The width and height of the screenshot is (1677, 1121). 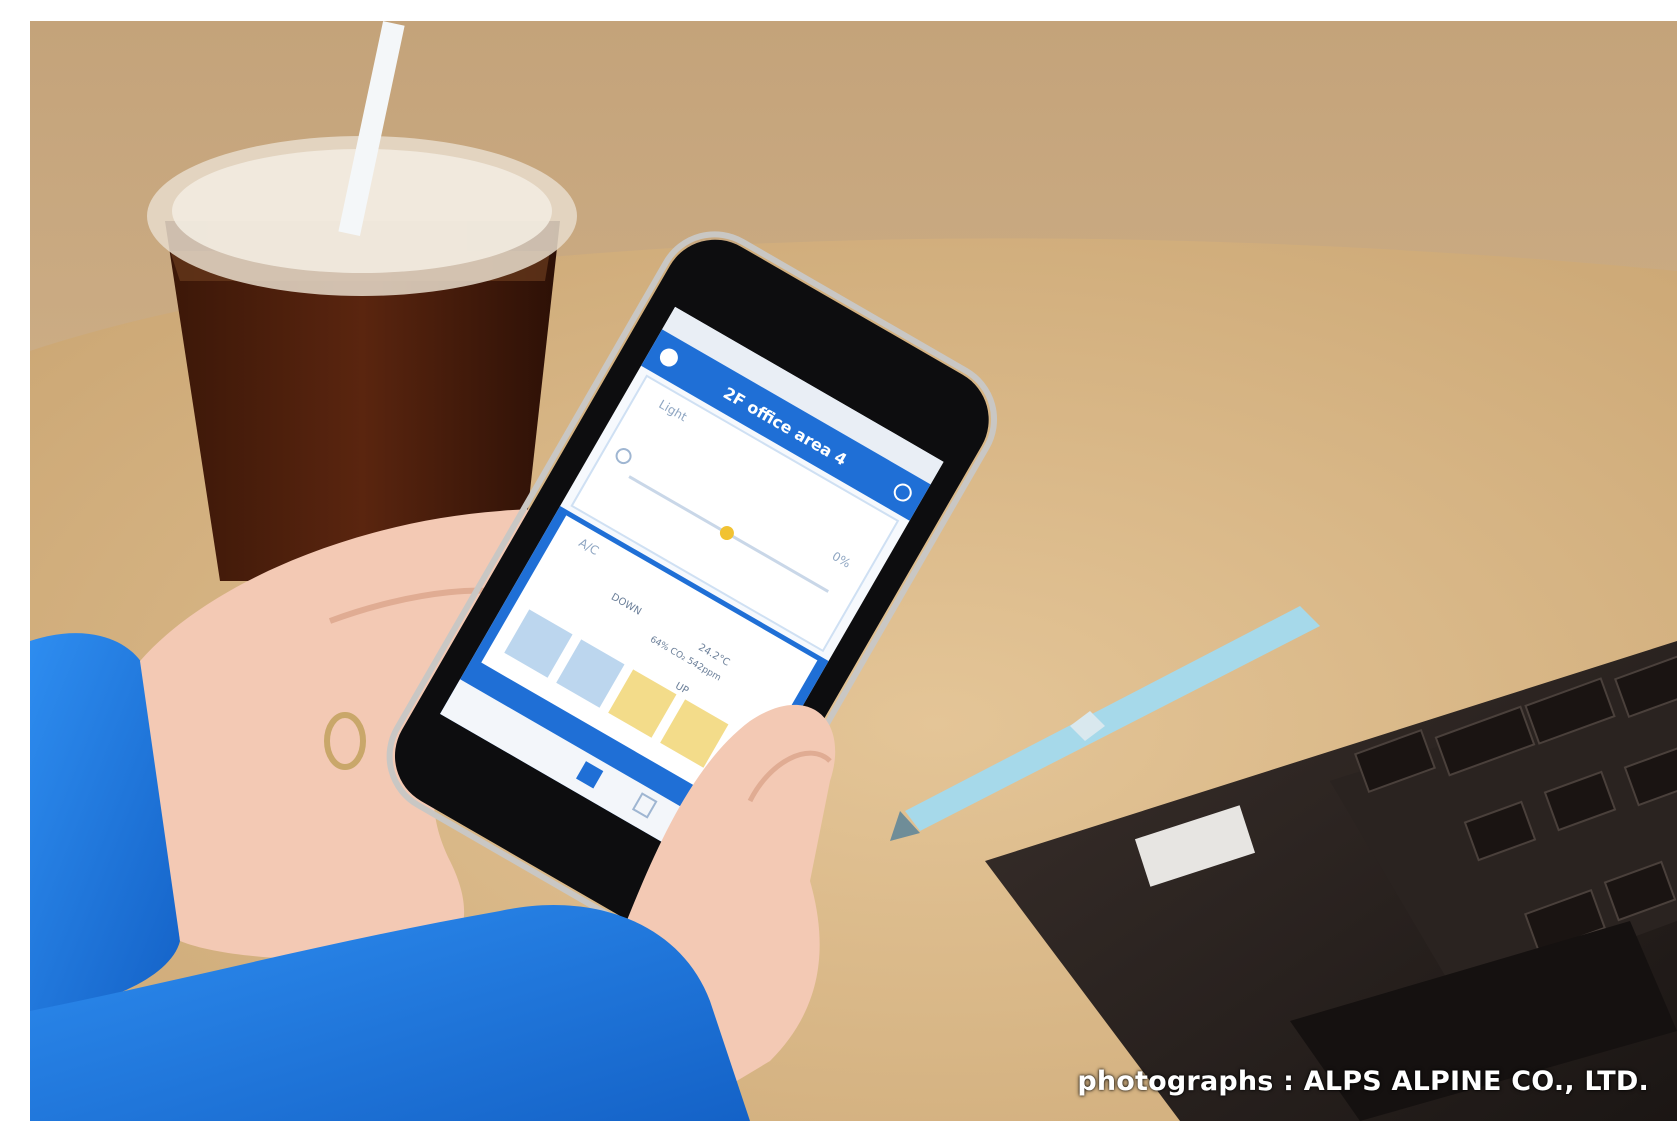 What do you see at coordinates (1363, 1081) in the screenshot?
I see `photo-credit: photographs : ALPS ALPINE CO., LTD.` at bounding box center [1363, 1081].